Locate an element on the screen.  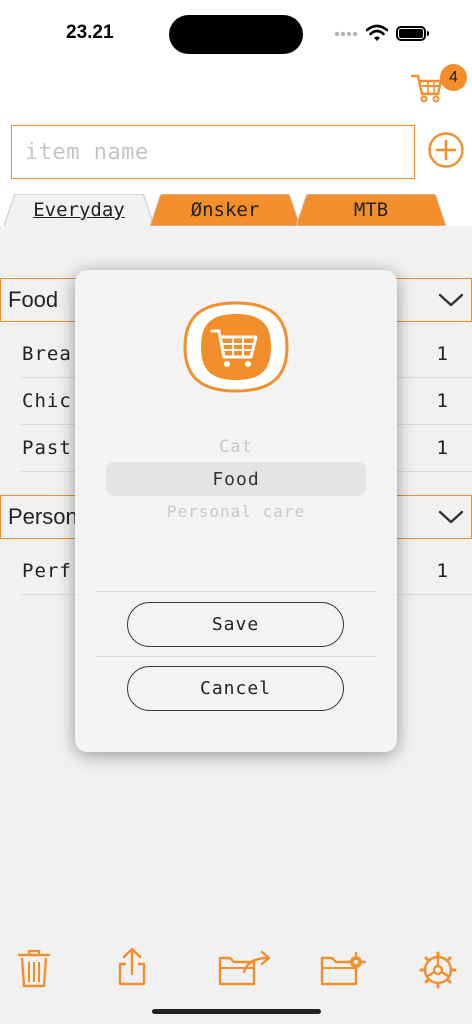
item-name: Chic is located at coordinates (47, 401).